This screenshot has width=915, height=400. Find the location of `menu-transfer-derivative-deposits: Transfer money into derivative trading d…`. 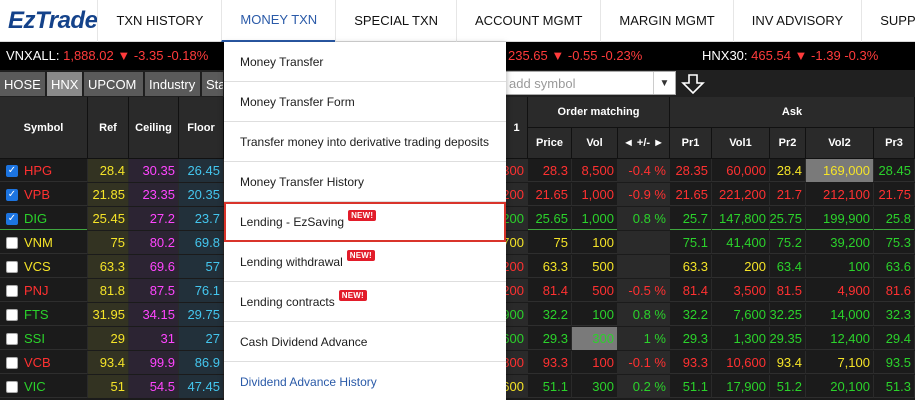

menu-transfer-derivative-deposits: Transfer money into derivative trading d… is located at coordinates (365, 142).